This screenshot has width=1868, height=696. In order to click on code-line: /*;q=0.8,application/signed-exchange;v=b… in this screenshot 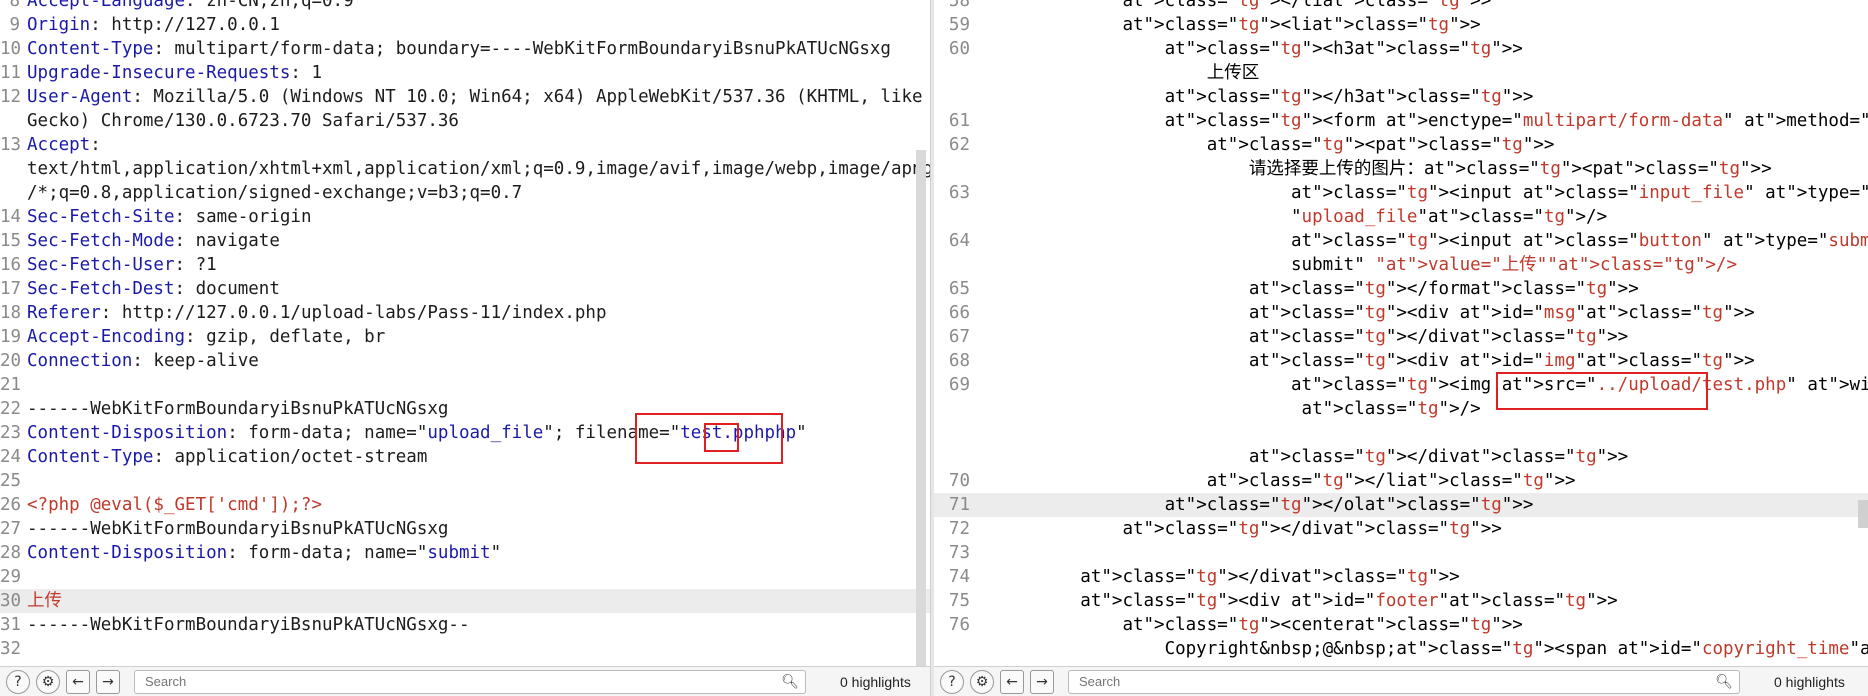, I will do `click(465, 193)`.